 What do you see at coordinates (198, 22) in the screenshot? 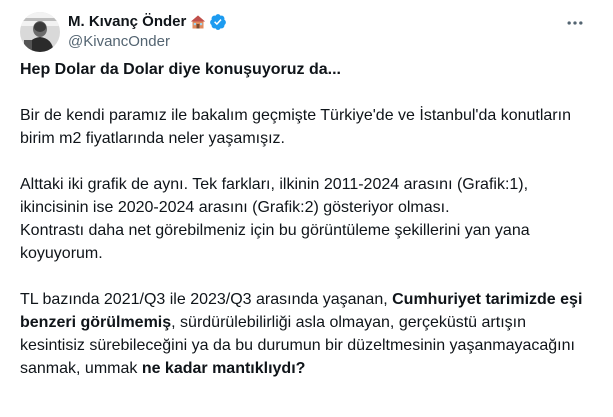
I see `house-icon` at bounding box center [198, 22].